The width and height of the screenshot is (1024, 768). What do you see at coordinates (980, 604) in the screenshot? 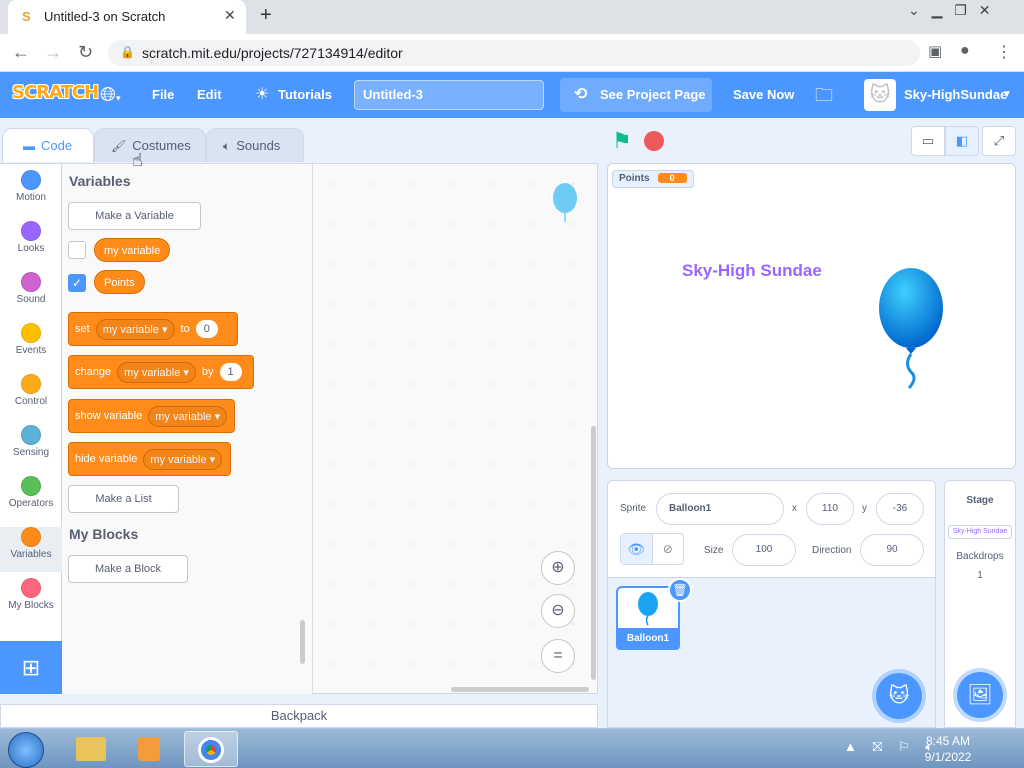
I see `stage-selector-panel: Stage Sky-High Sundae Backdrops 1 🖼︎` at bounding box center [980, 604].